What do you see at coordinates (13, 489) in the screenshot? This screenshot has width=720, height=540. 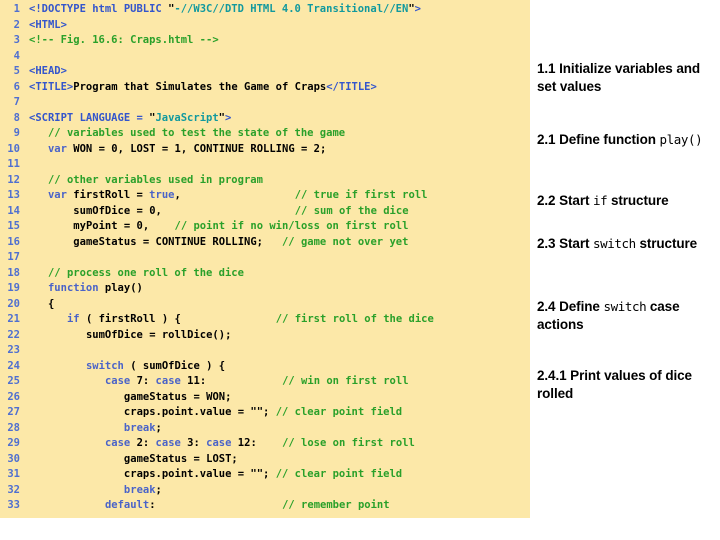 I see `line-number: 32` at bounding box center [13, 489].